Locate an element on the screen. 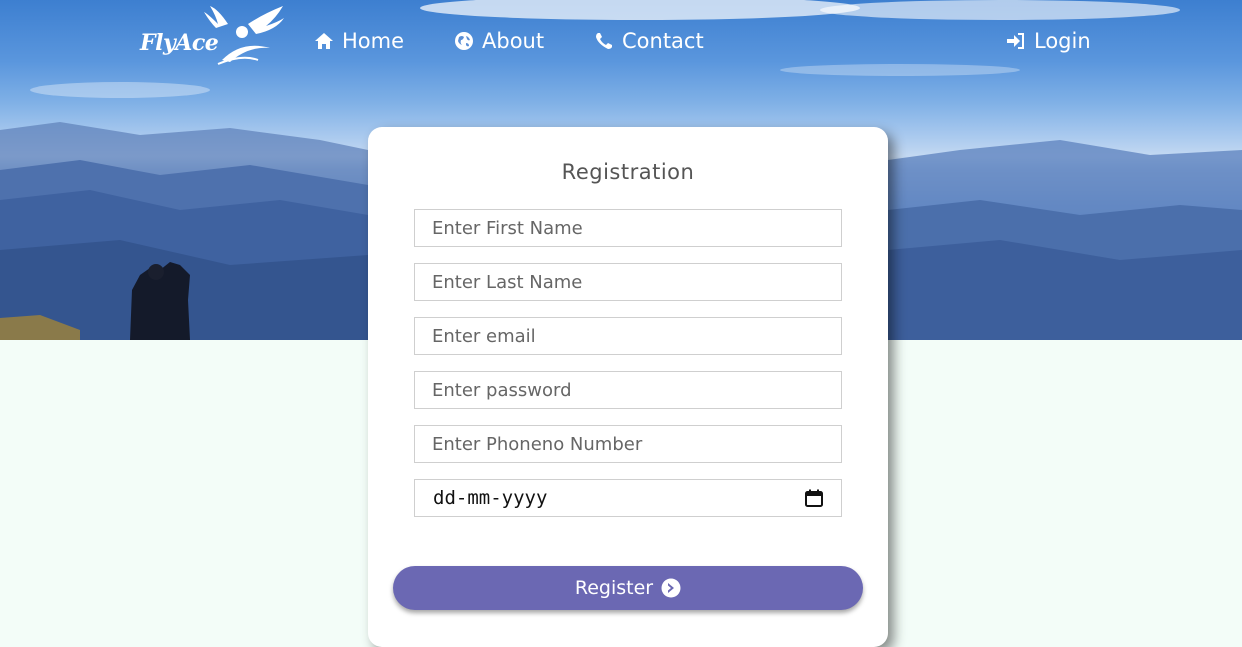 This screenshot has height=647, width=1242. chevron-circle-right-icon is located at coordinates (671, 588).